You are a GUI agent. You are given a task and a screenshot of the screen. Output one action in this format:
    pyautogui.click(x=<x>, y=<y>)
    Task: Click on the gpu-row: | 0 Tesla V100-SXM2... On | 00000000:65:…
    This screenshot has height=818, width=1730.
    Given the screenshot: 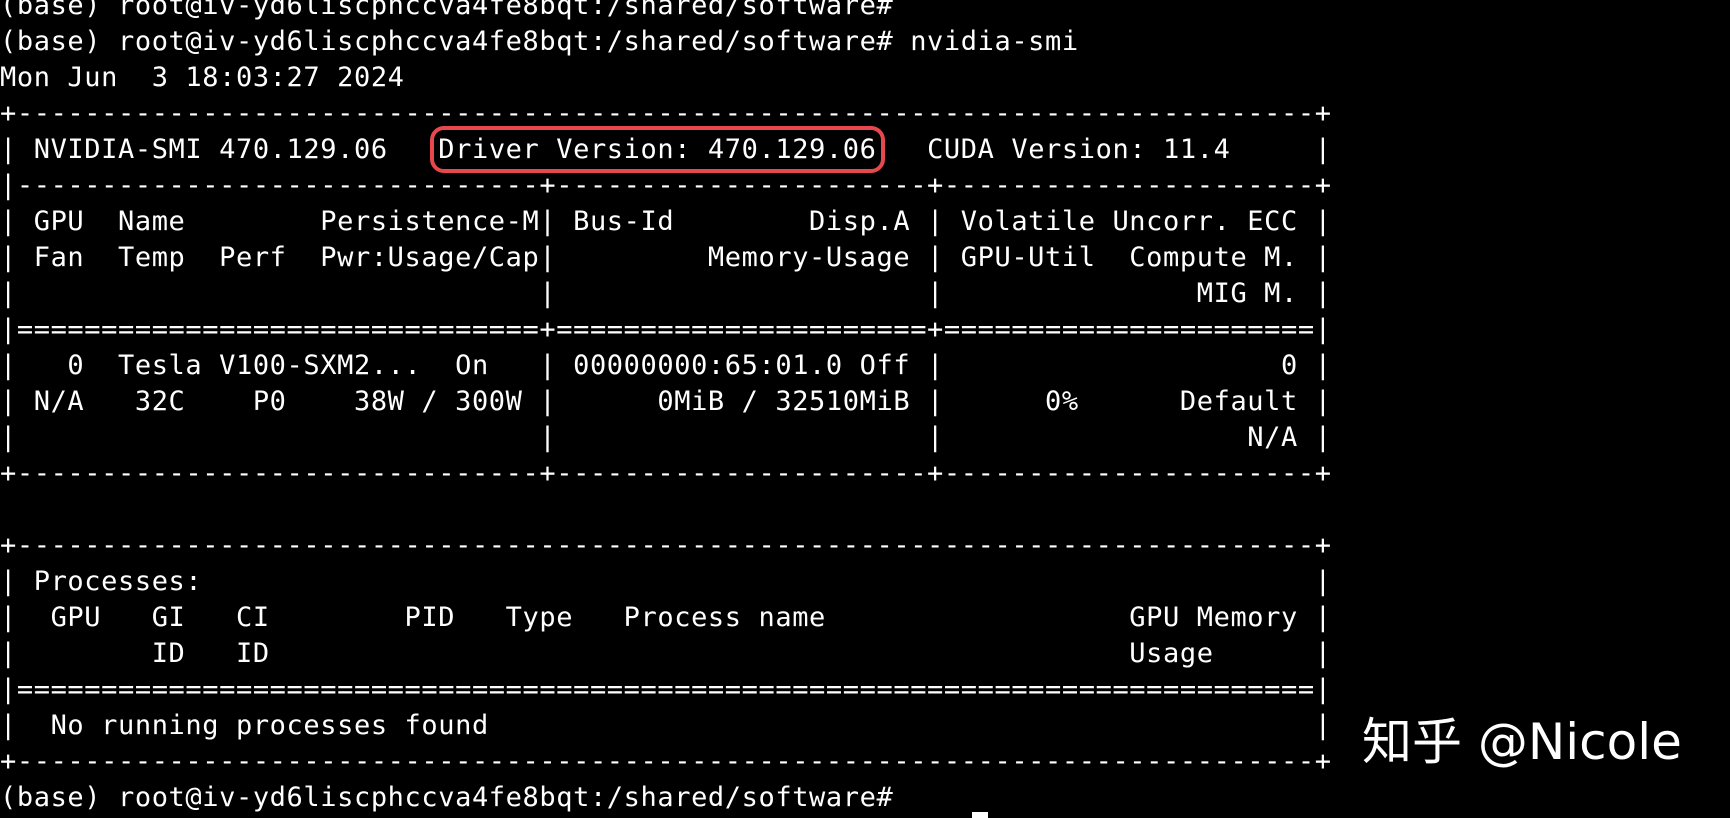 What is the action you would take?
    pyautogui.click(x=666, y=365)
    